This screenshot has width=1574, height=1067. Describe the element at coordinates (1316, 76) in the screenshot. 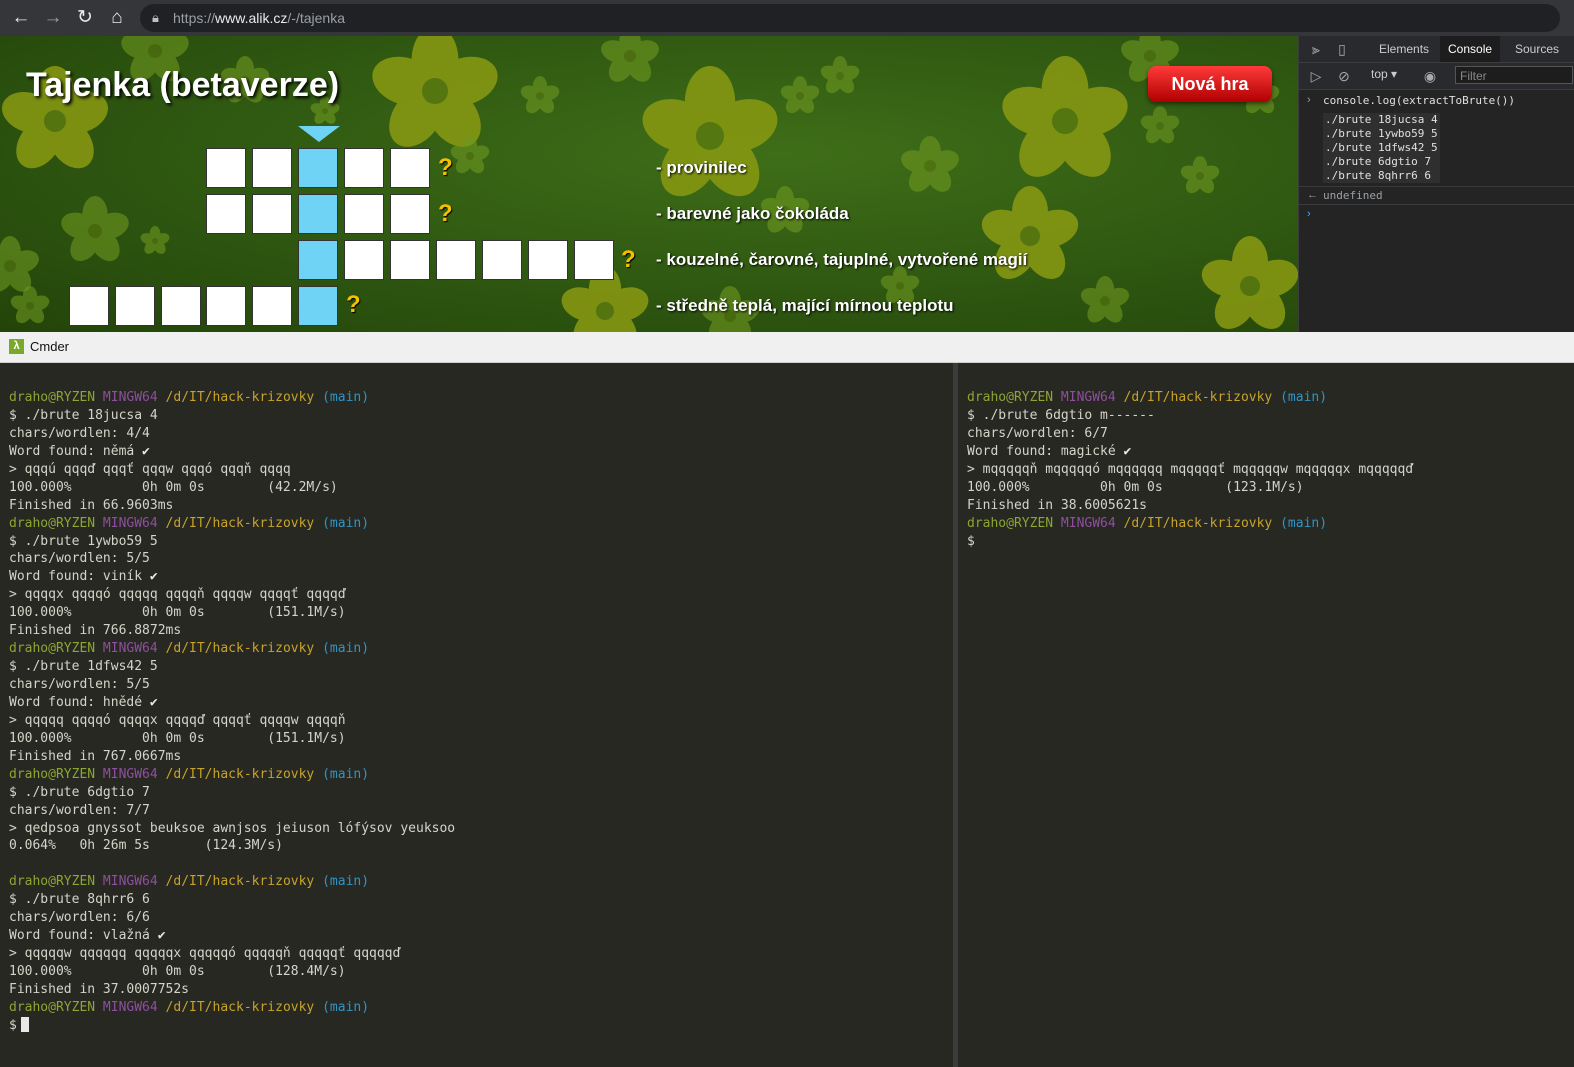

I see `sidebar-toggle-icon: ▷` at that location.